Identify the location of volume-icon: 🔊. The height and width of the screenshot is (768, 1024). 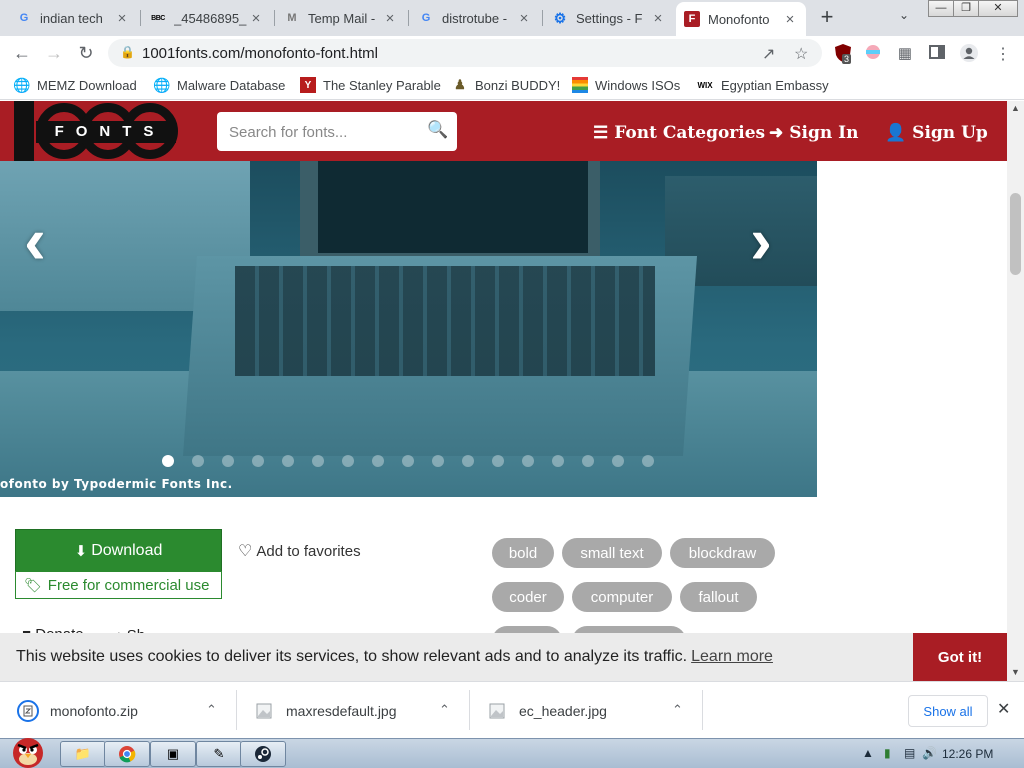
(929, 753).